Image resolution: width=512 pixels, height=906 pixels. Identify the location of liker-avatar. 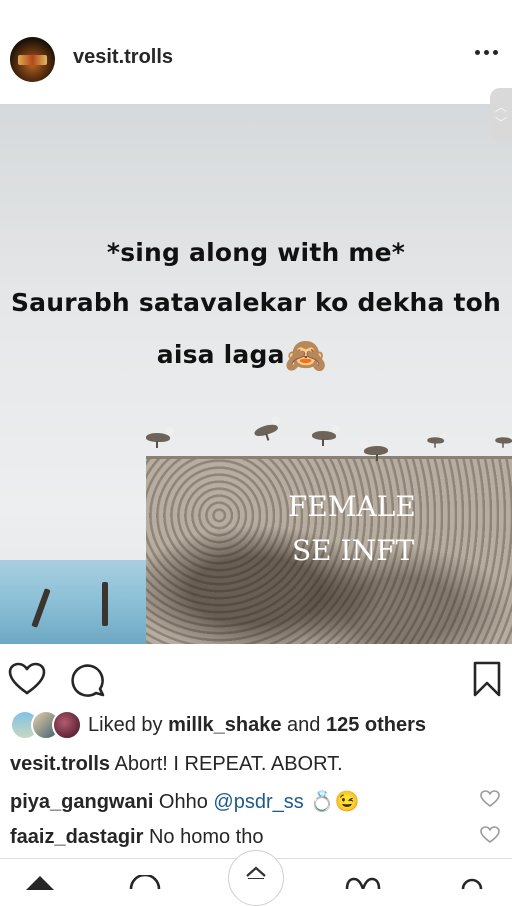
(67, 725).